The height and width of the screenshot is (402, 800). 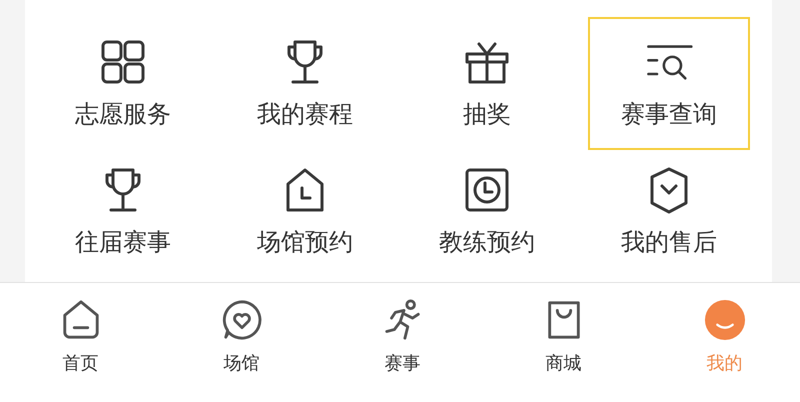 What do you see at coordinates (241, 342) in the screenshot?
I see `tab: 场馆` at bounding box center [241, 342].